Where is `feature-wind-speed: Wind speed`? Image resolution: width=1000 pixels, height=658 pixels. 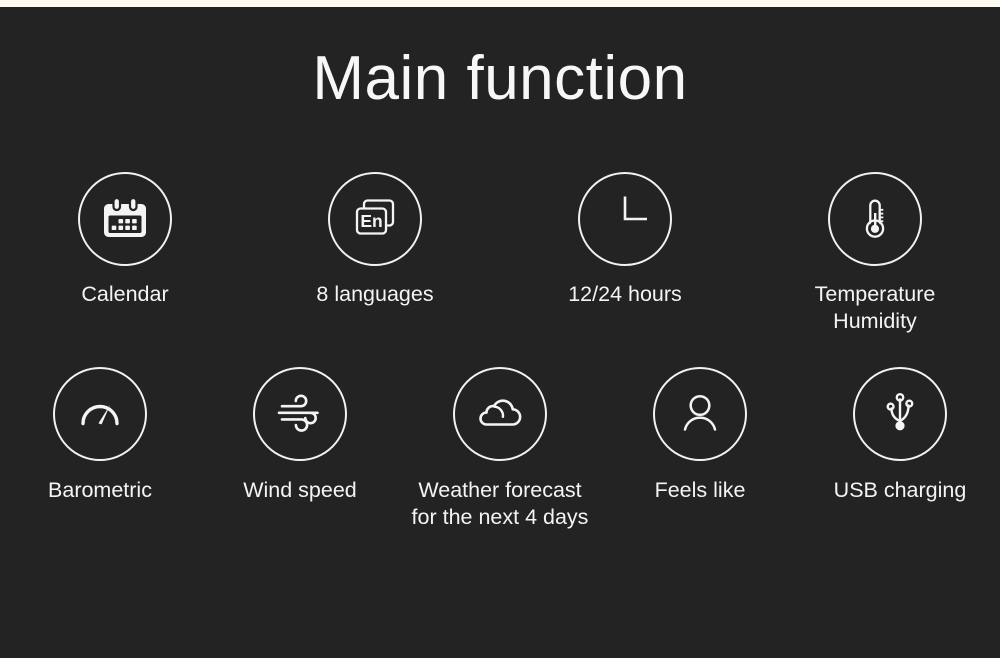
feature-wind-speed: Wind speed is located at coordinates (300, 448).